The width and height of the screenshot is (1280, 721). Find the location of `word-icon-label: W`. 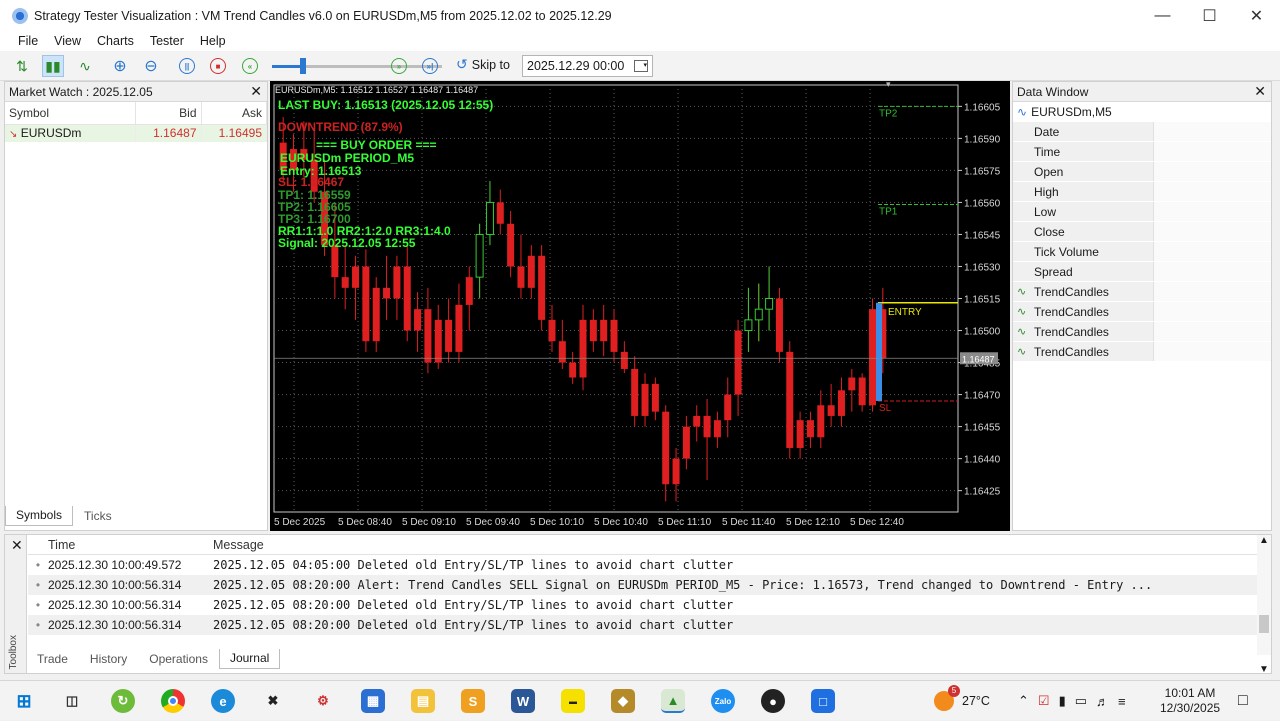

word-icon-label: W is located at coordinates (523, 701).